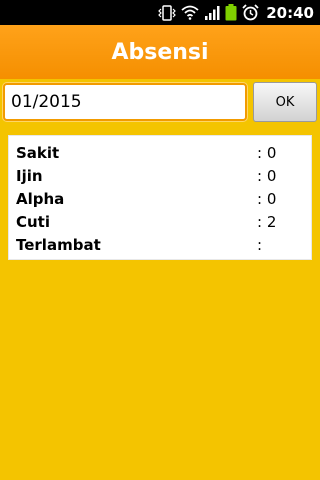 This screenshot has height=480, width=320. I want to click on wifi-icon, so click(190, 12).